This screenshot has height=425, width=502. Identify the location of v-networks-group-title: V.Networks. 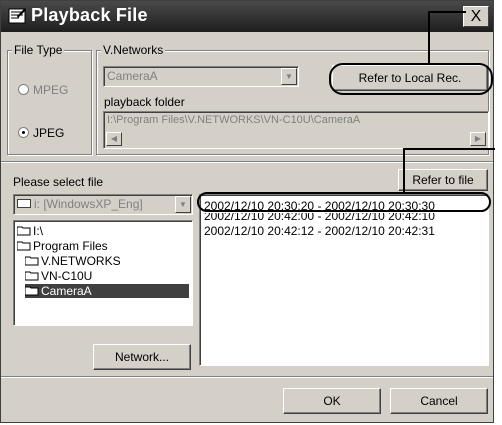
(133, 50).